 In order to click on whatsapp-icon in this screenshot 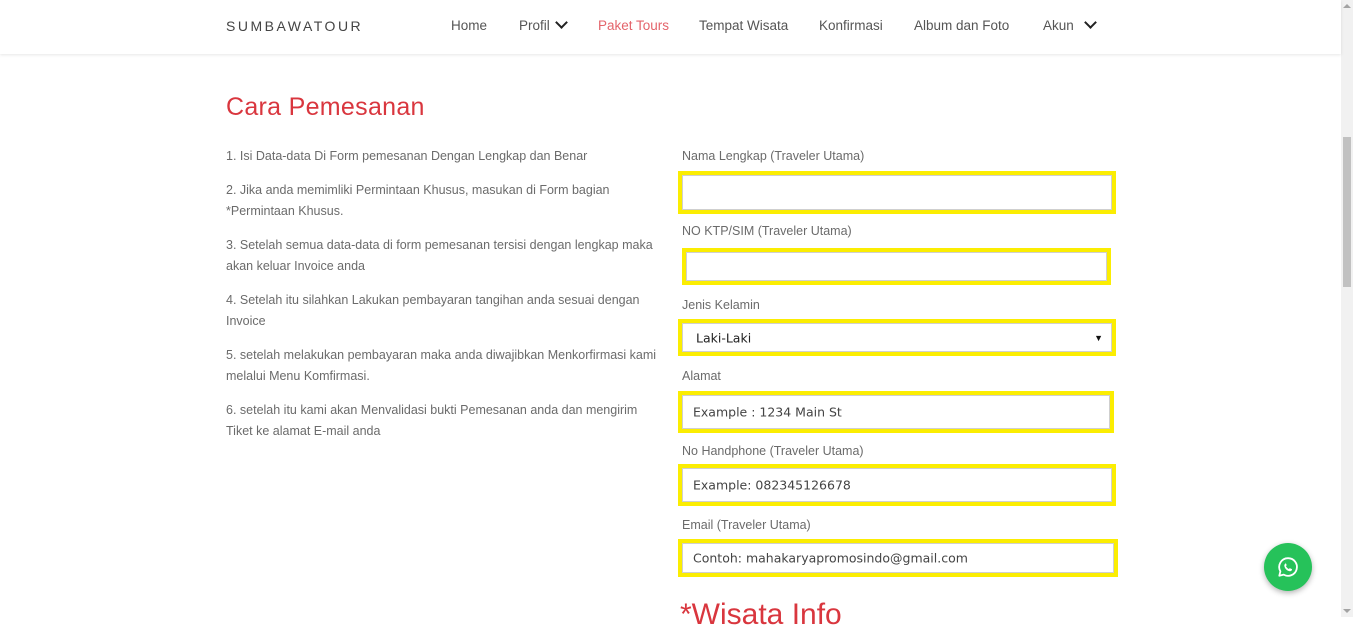, I will do `click(1288, 567)`.